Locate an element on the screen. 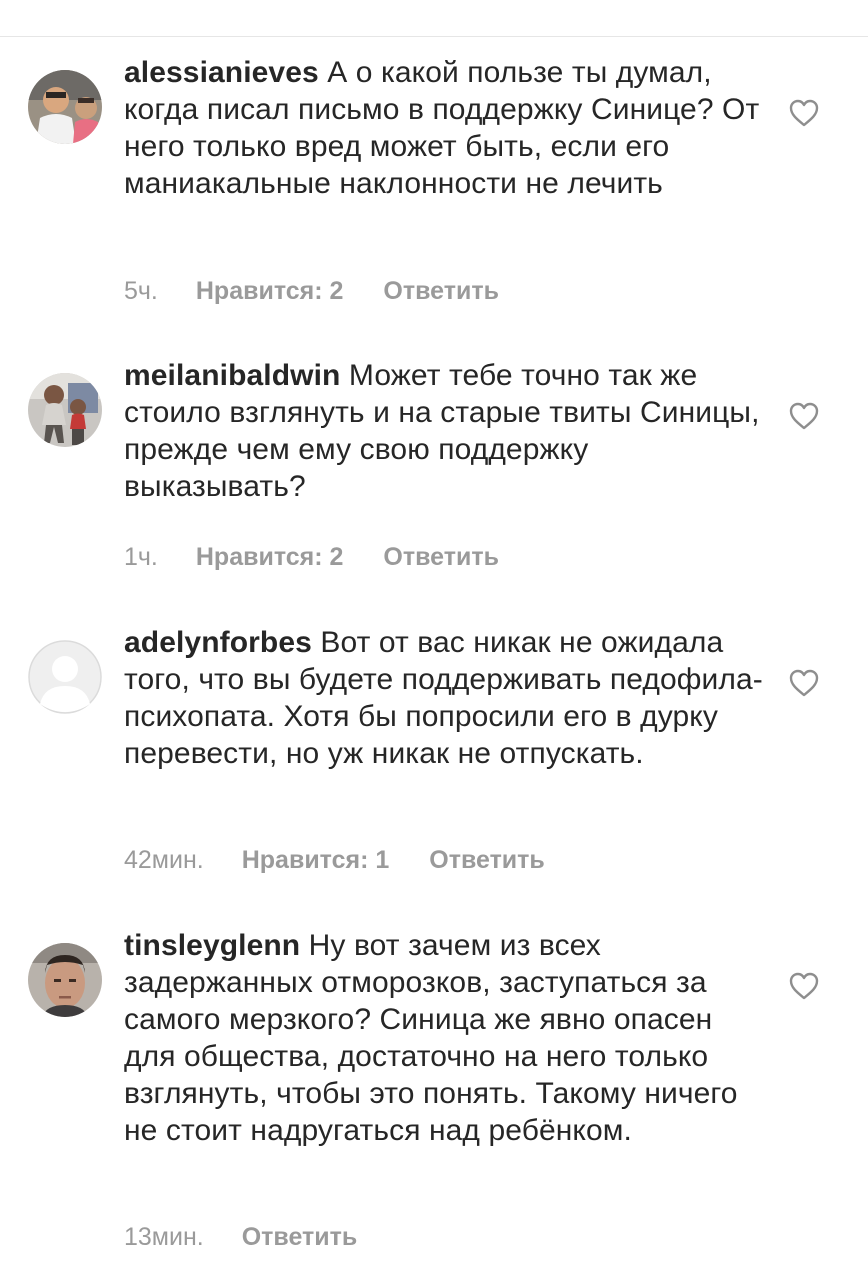  top-divider is located at coordinates (434, 36).